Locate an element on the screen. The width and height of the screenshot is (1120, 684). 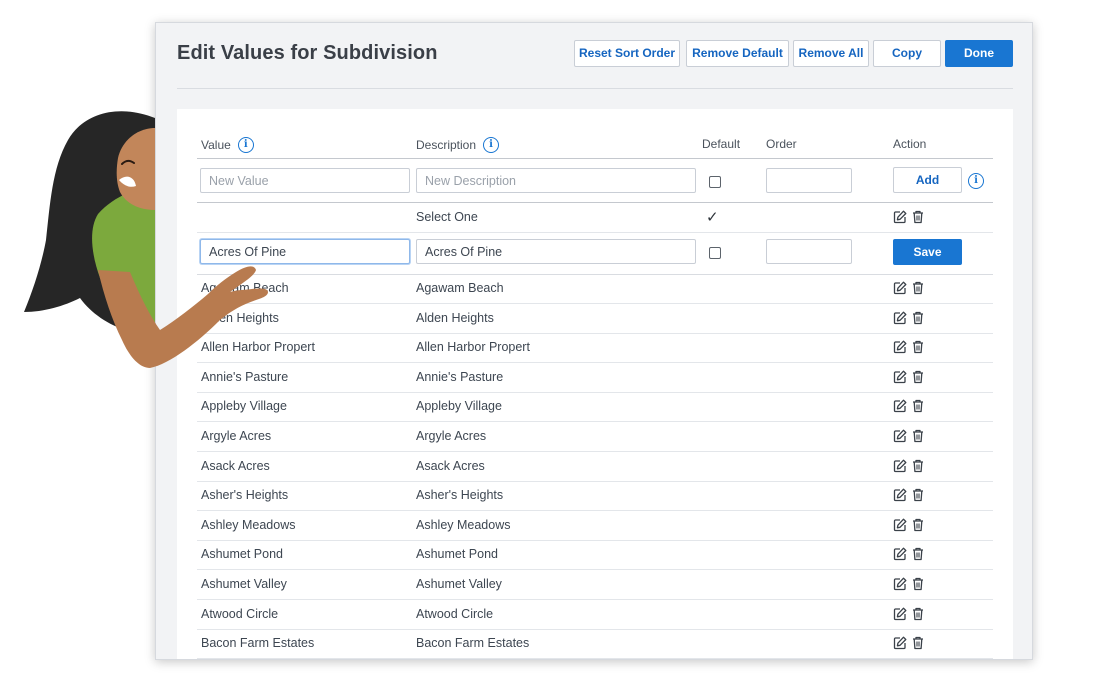
row-value: Agawam Beach is located at coordinates (245, 288).